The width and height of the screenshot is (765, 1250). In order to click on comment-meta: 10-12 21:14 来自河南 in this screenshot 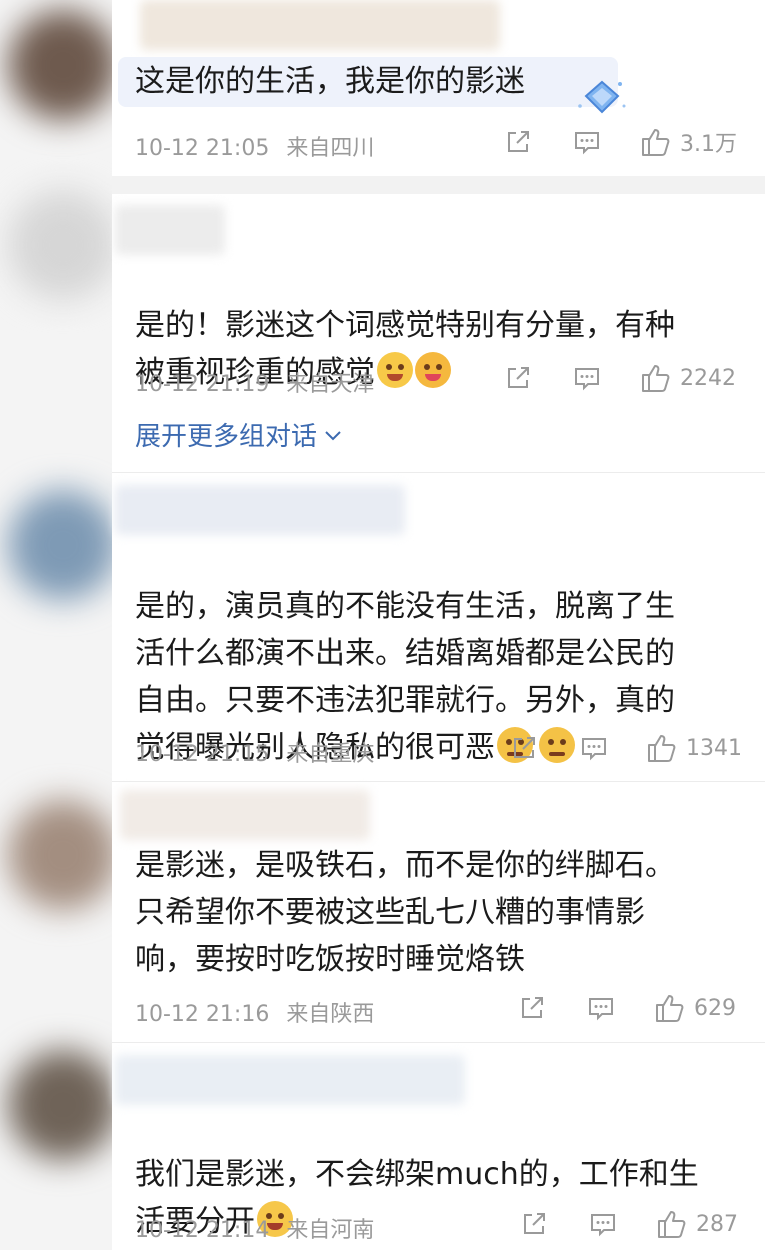, I will do `click(259, 1228)`.